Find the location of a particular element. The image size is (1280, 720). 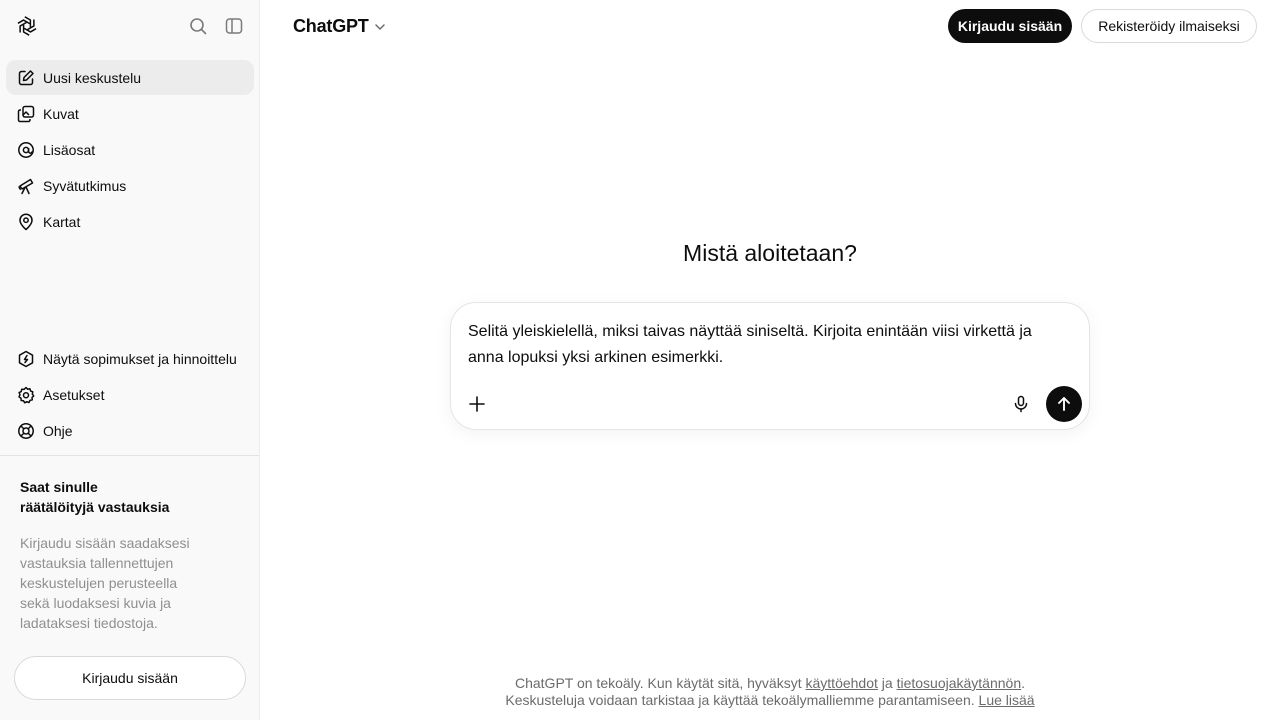

map-pin-icon is located at coordinates (26, 221).